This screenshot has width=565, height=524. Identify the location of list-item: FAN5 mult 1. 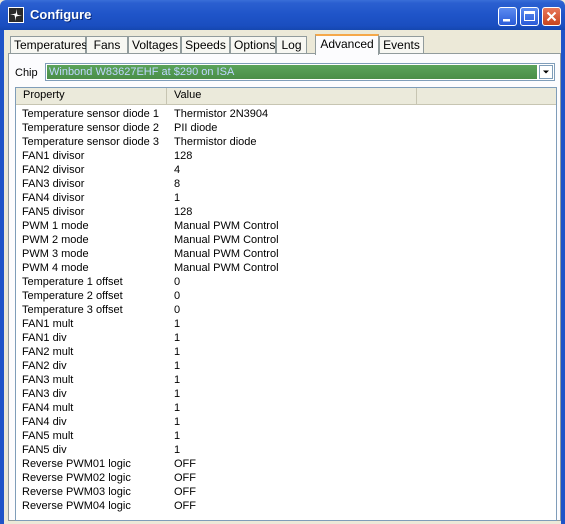
(286, 436).